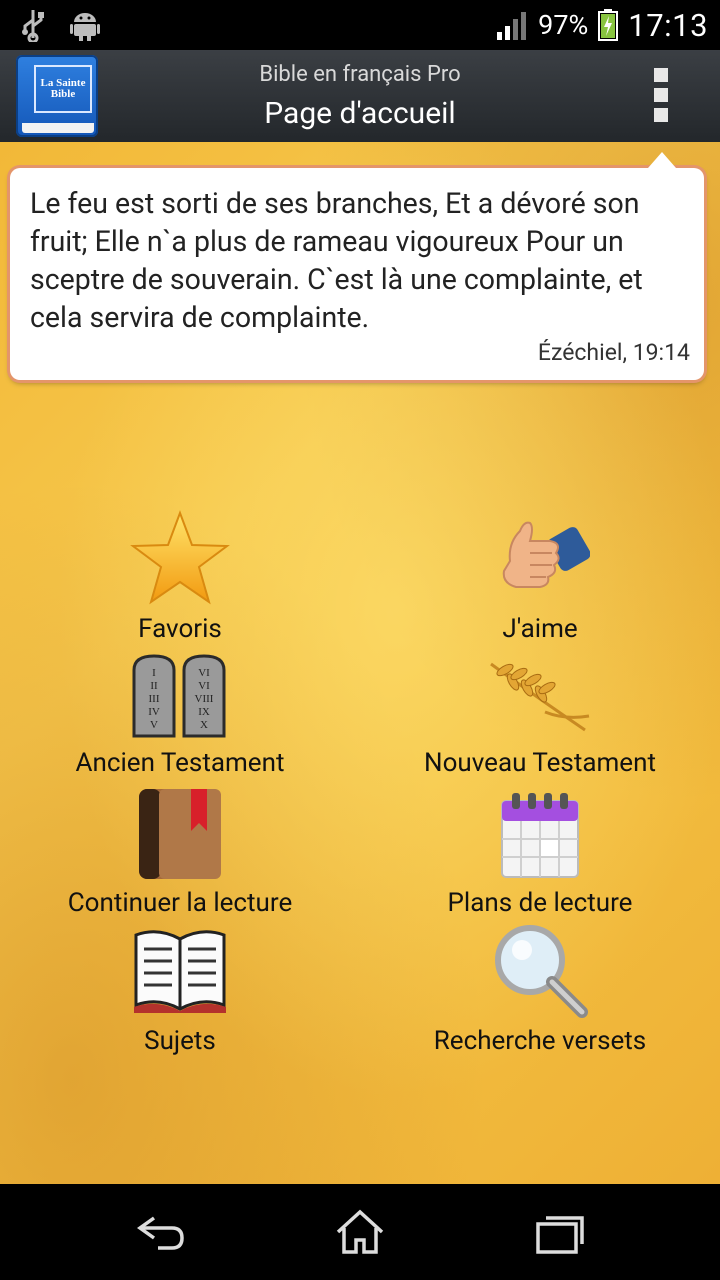  I want to click on plans-lecture-label: Plans de lecture, so click(540, 903).